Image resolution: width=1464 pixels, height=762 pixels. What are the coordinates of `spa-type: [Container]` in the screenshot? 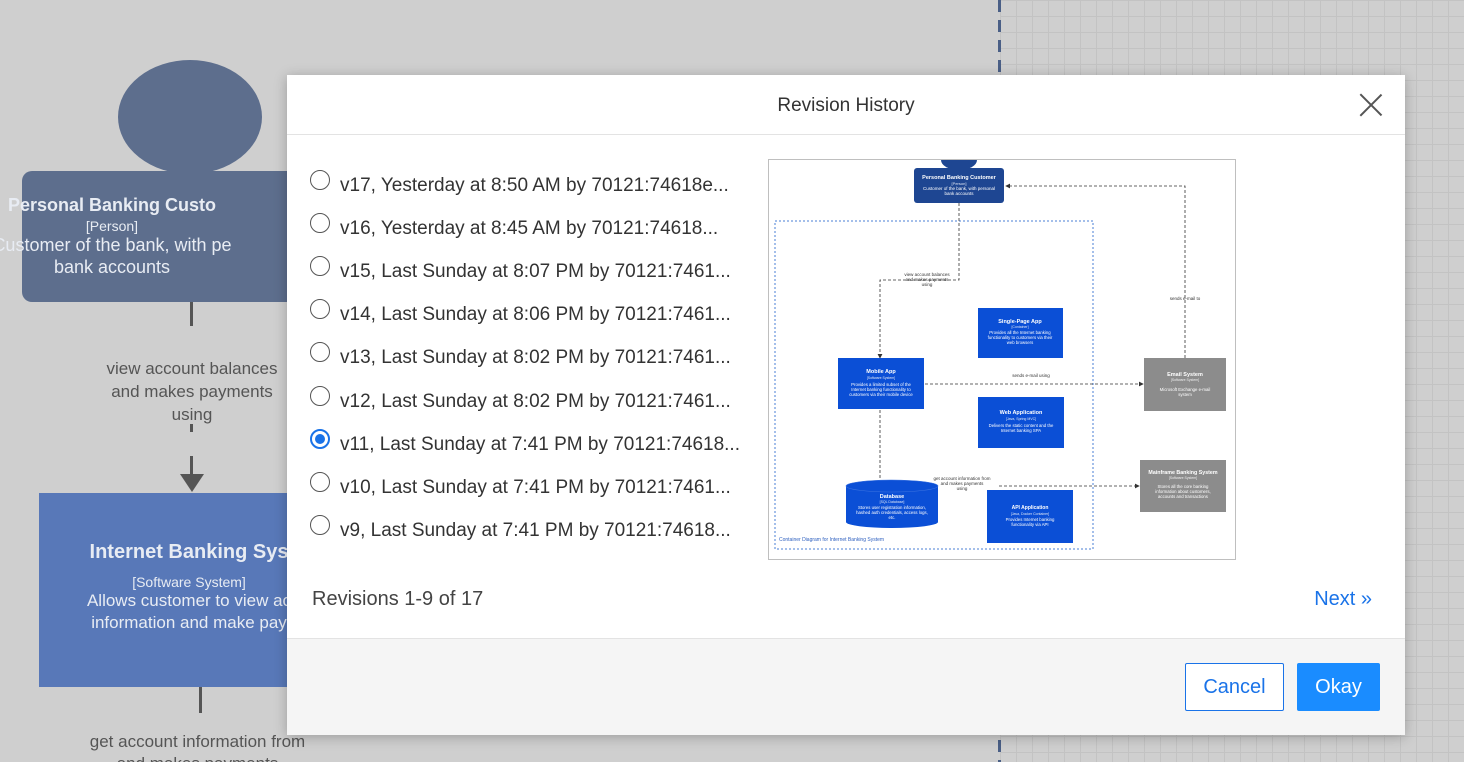 It's located at (1019, 327).